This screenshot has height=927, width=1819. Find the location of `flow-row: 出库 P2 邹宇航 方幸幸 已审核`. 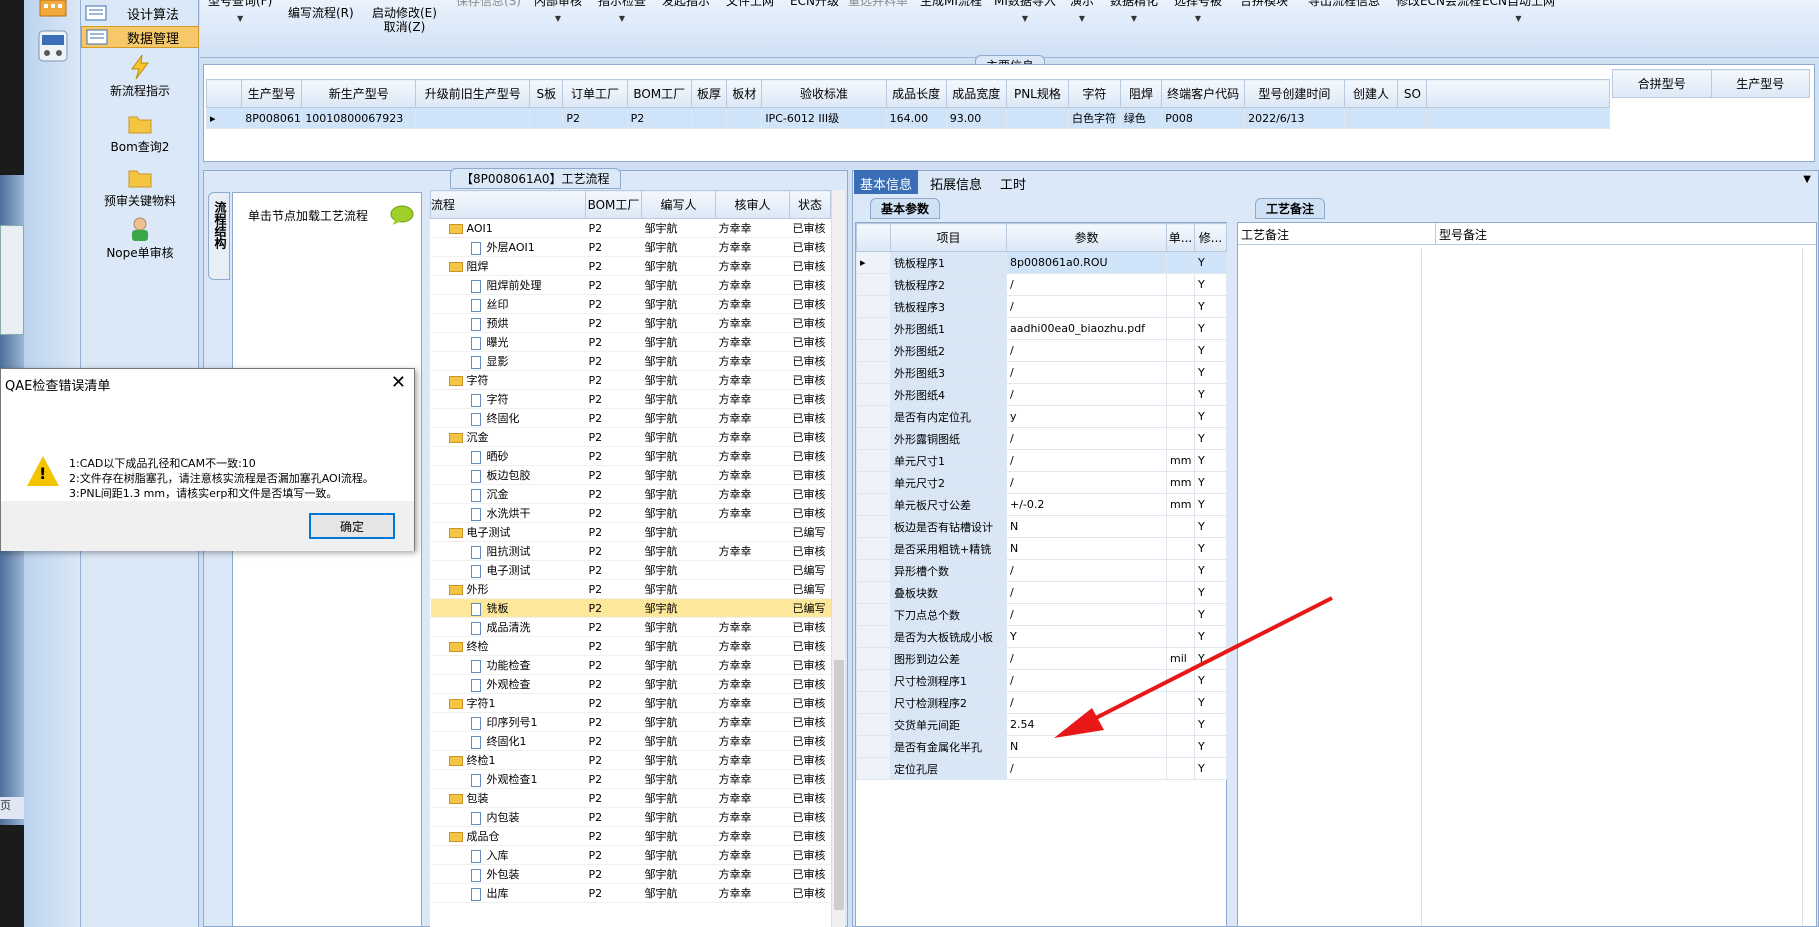

flow-row: 出库 P2 邹宇航 方幸幸 已审核 is located at coordinates (630, 893).